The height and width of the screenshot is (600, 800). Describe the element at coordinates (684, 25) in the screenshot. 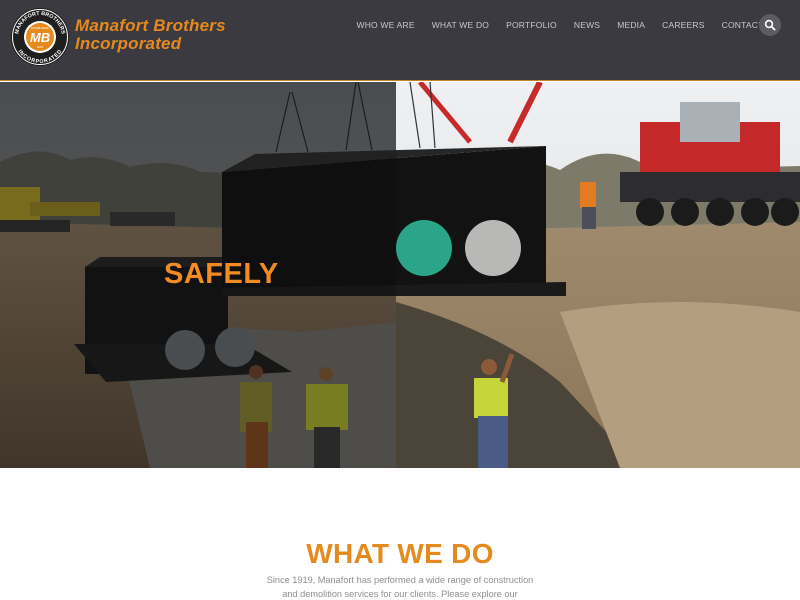

I see `nav-careers: CAREERS` at that location.